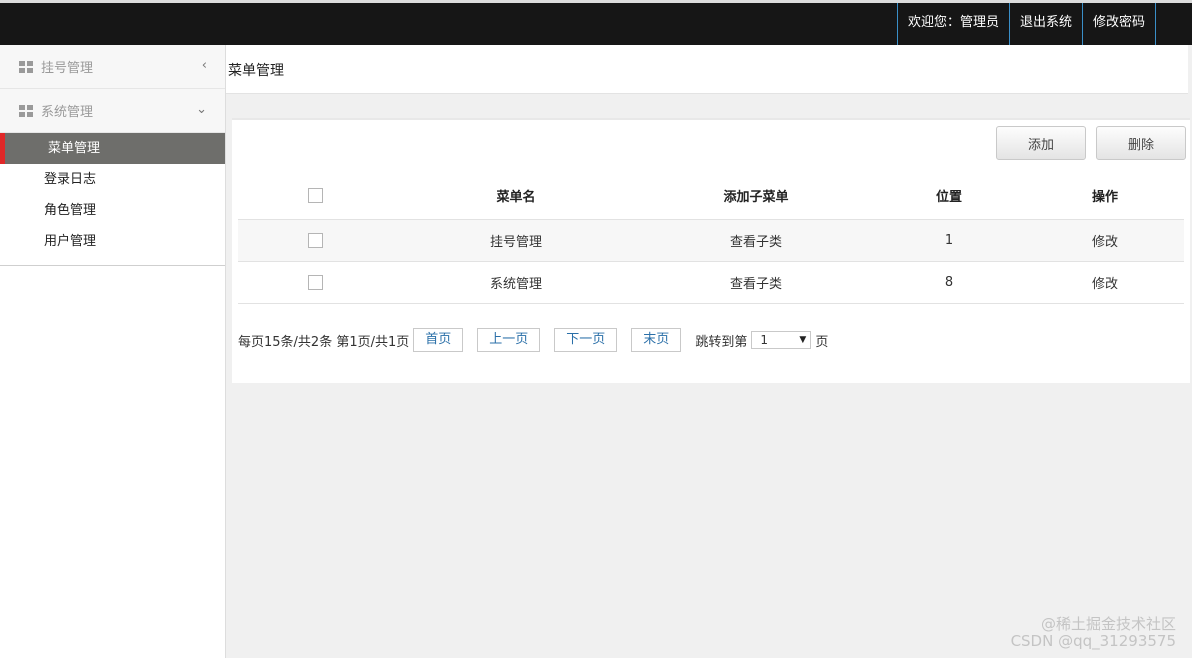  I want to click on select-all-cell, so click(315, 196).